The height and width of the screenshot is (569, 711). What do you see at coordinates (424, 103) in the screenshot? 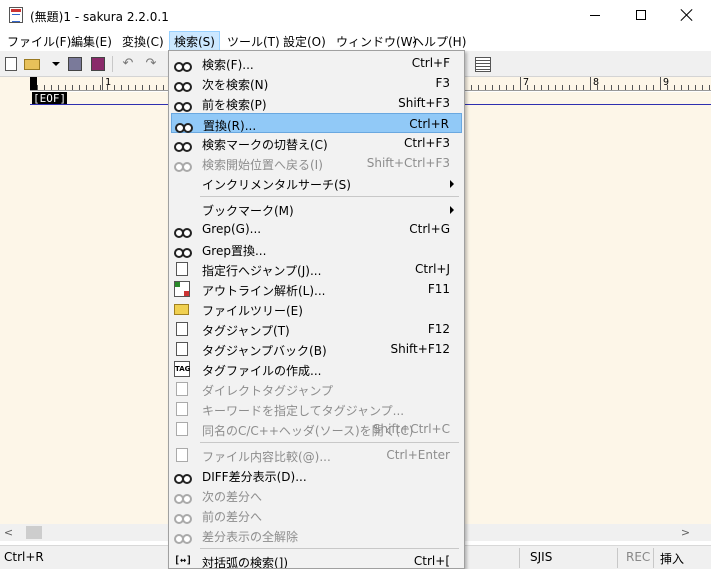
I see `menu-item-shortcut: Shift+F3` at bounding box center [424, 103].